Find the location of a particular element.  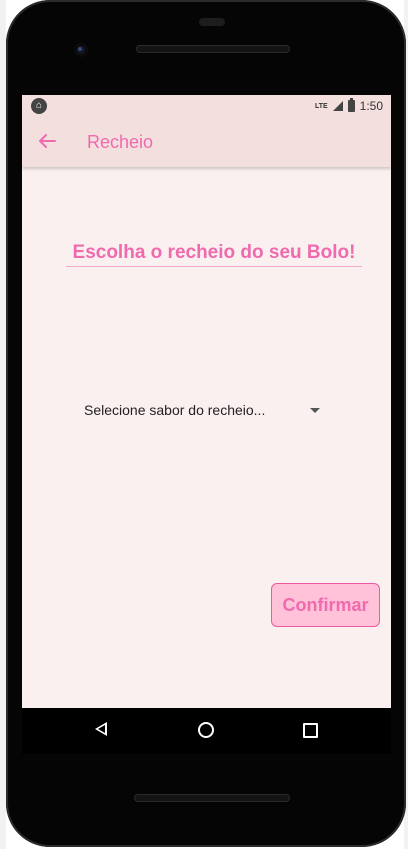

page-title: Recheio is located at coordinates (120, 142).